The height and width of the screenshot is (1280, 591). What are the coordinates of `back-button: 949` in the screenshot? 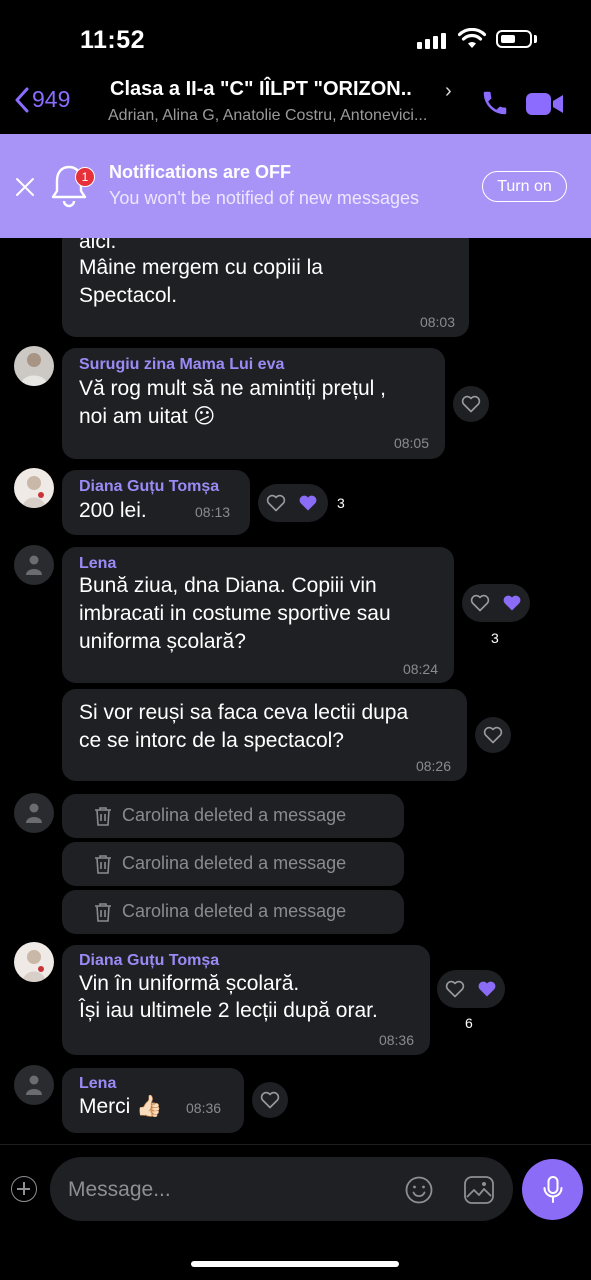 It's located at (42, 99).